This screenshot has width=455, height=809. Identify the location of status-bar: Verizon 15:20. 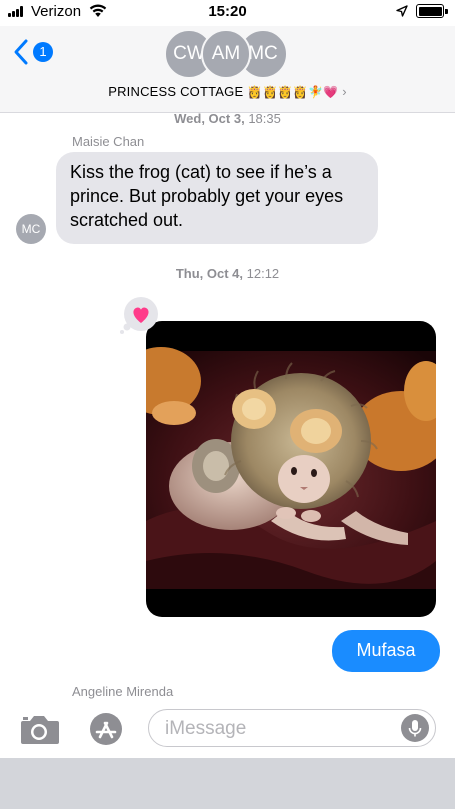
(227, 13).